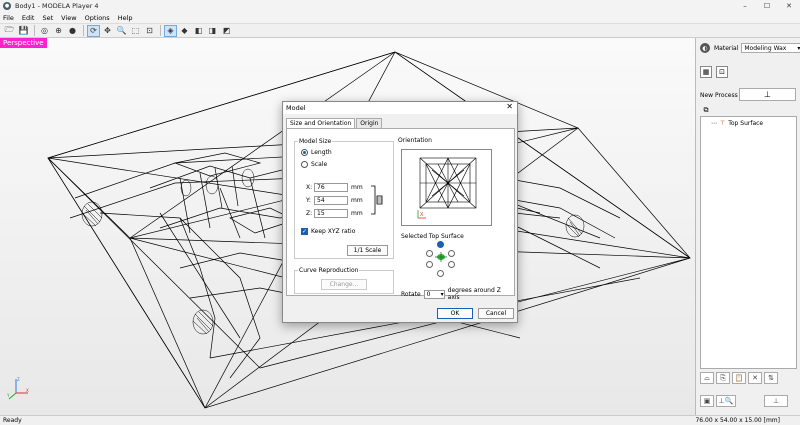 Image resolution: width=800 pixels, height=425 pixels. I want to click on z-unit: mm, so click(357, 213).